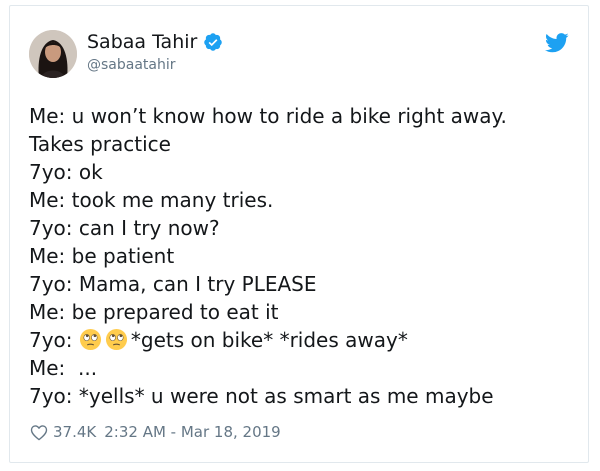  Describe the element at coordinates (557, 43) in the screenshot. I see `twitter-bird-icon` at that location.